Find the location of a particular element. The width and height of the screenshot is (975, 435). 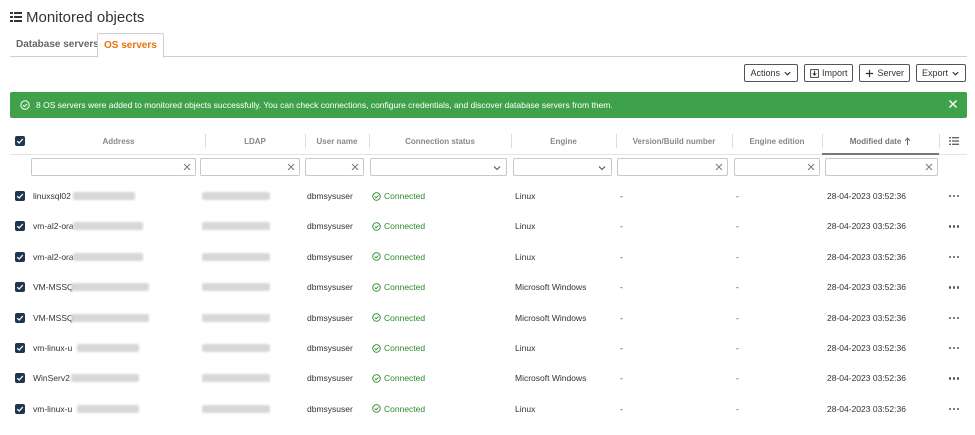

engine-cell: Microsoft Windows is located at coordinates (551, 378).